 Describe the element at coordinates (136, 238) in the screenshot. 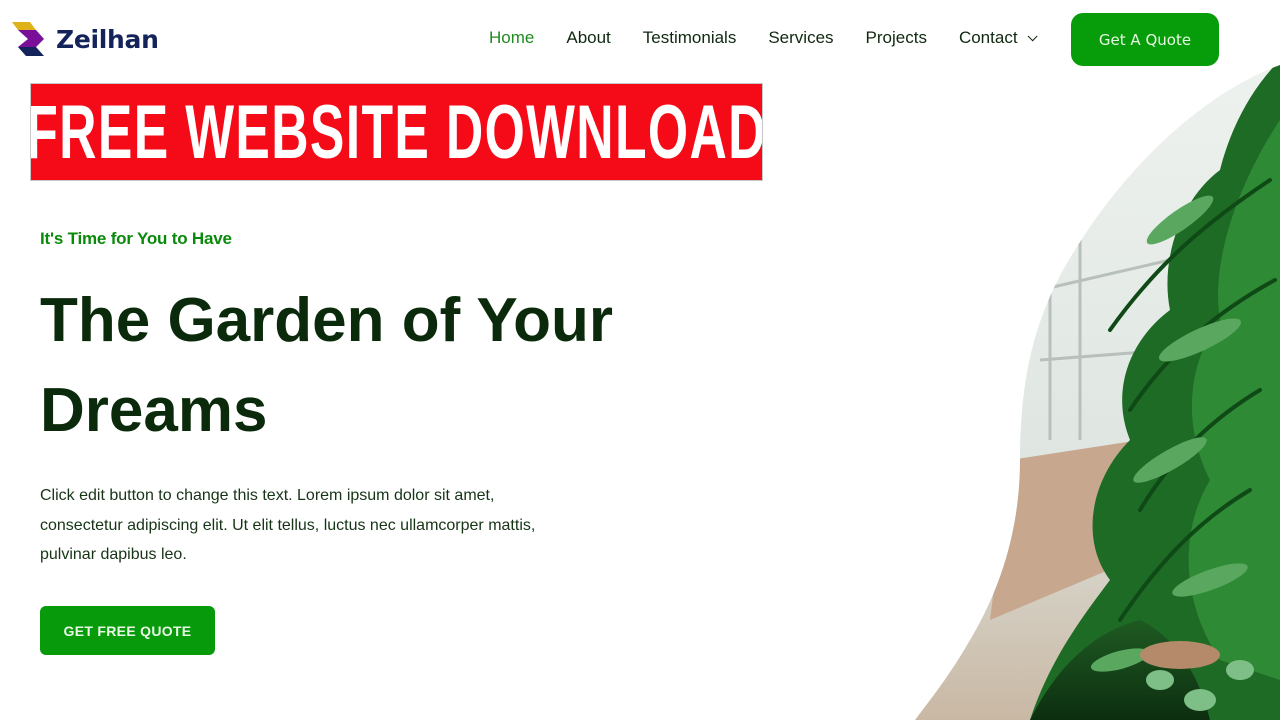

I see `hero-eyebrow: It's Time for You to Have` at that location.